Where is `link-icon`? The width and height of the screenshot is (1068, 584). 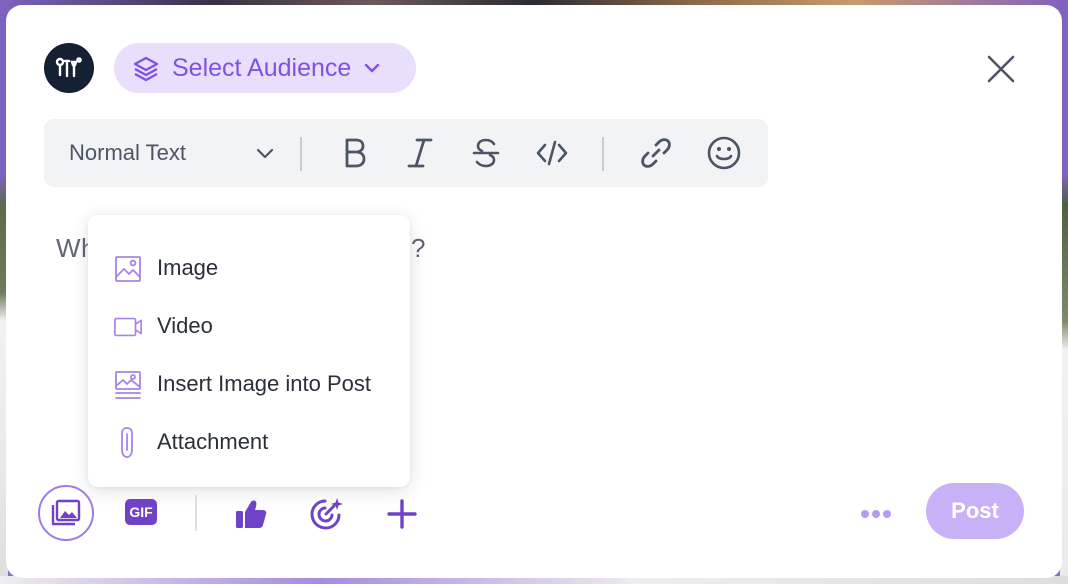
link-icon is located at coordinates (656, 153).